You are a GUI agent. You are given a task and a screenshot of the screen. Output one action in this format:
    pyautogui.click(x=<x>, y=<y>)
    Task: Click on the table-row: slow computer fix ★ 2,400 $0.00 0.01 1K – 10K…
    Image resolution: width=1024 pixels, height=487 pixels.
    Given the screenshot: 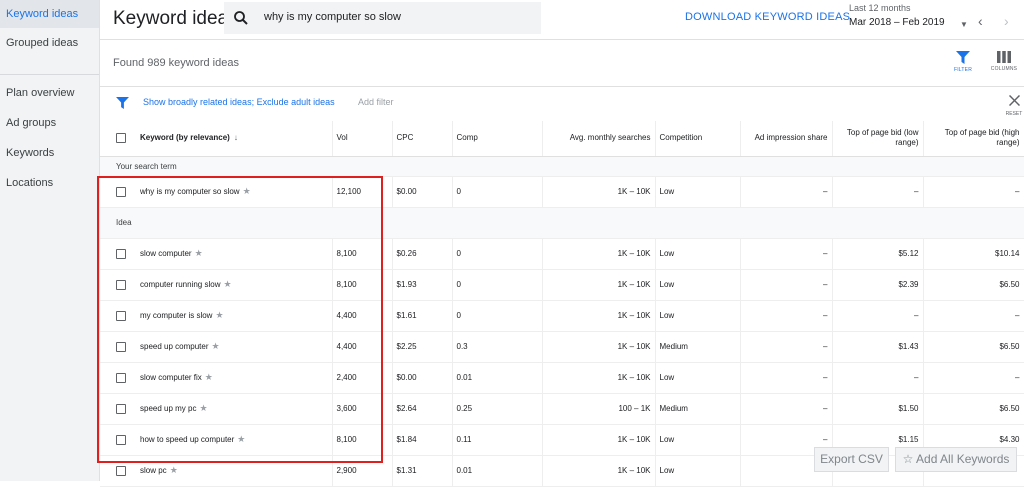 What is the action you would take?
    pyautogui.click(x=562, y=378)
    